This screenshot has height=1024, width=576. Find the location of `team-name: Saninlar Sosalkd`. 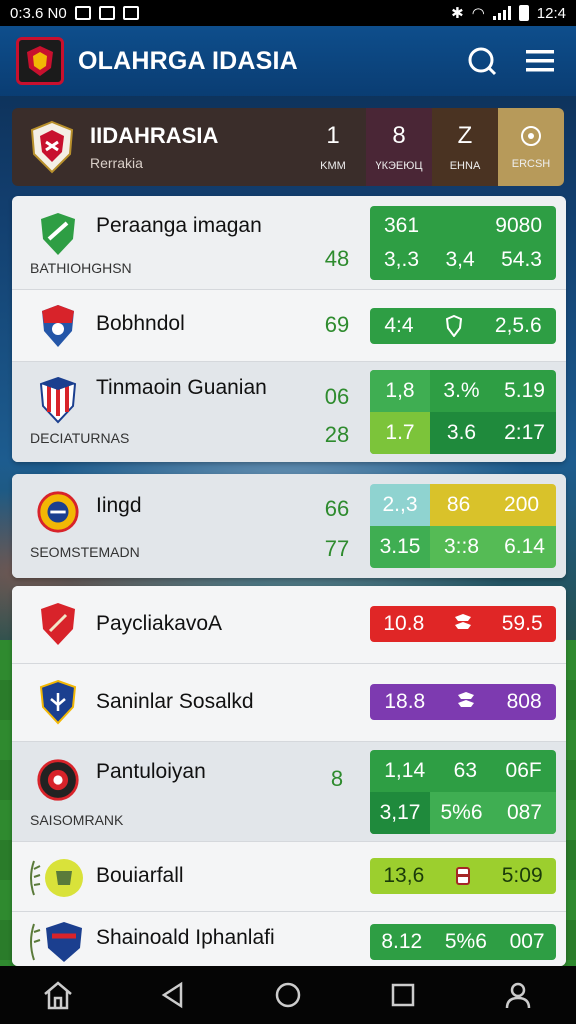

team-name: Saninlar Sosalkd is located at coordinates (175, 701).